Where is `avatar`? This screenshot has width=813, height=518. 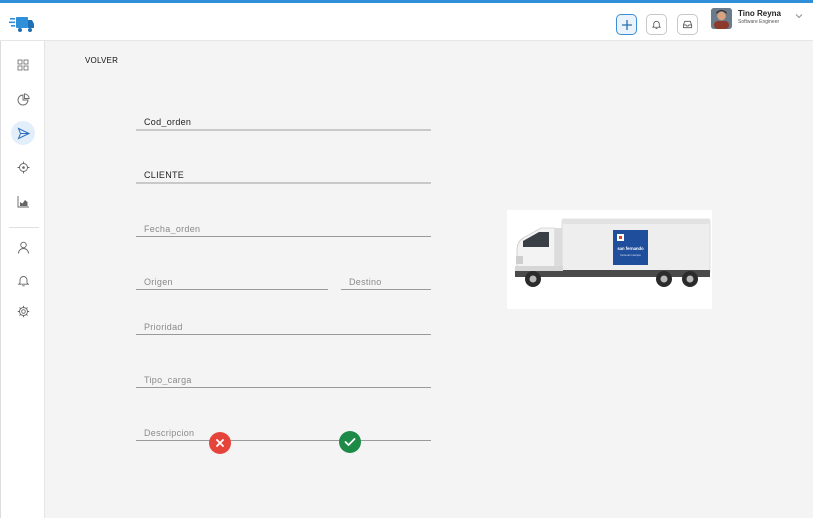 avatar is located at coordinates (721, 18).